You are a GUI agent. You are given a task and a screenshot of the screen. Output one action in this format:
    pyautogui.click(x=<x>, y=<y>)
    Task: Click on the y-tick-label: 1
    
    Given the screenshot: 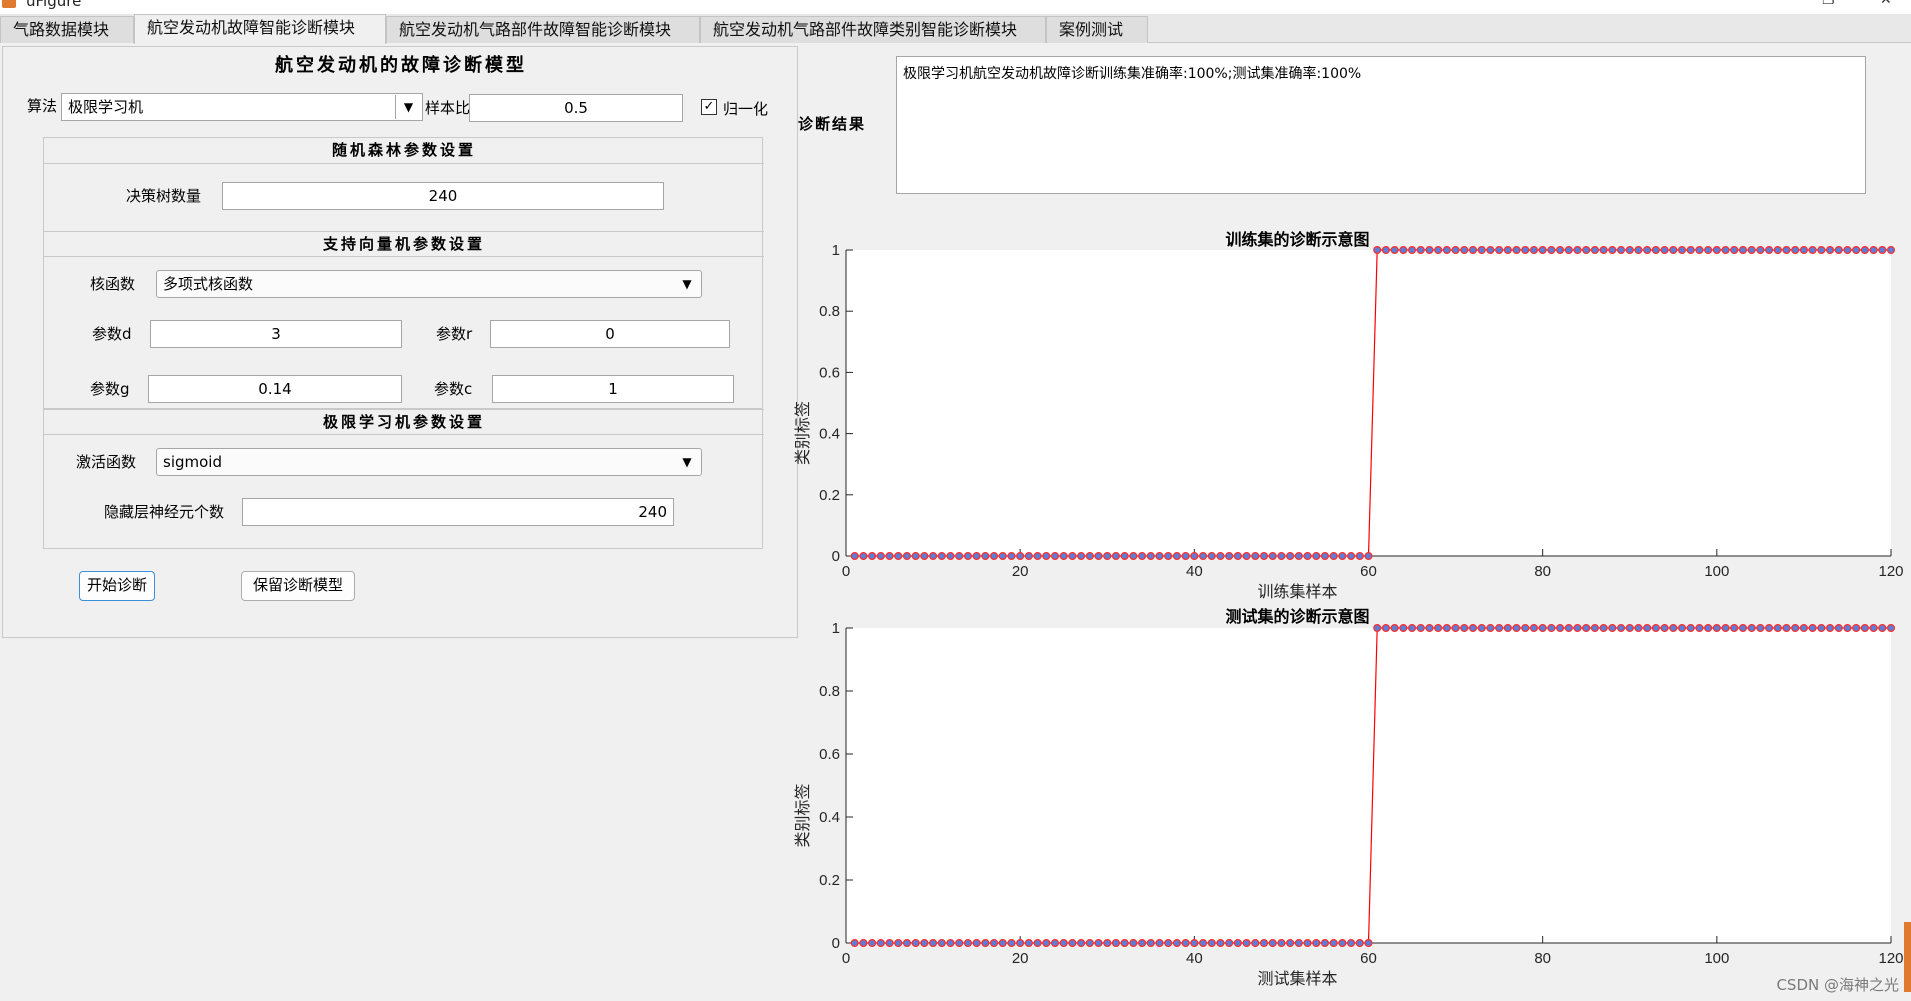 What is the action you would take?
    pyautogui.click(x=836, y=250)
    